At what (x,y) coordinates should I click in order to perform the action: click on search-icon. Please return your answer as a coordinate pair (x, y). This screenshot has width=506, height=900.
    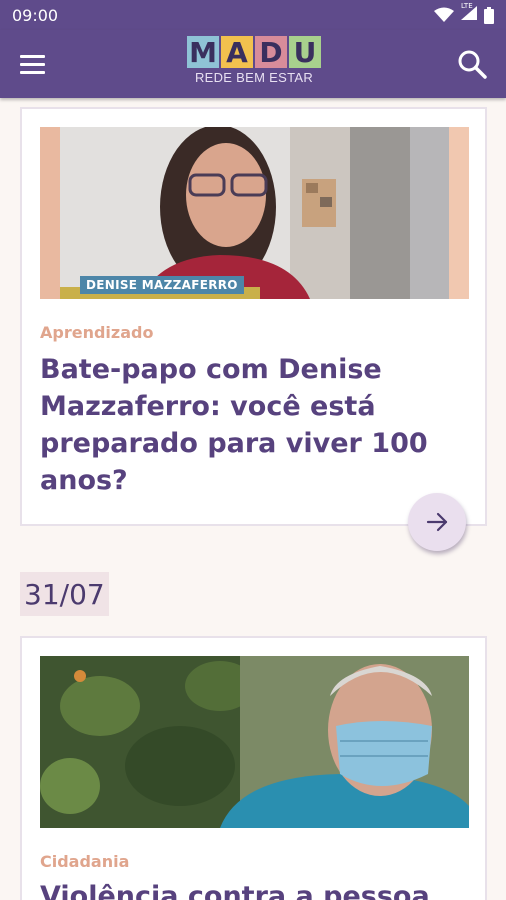
    Looking at the image, I should click on (472, 64).